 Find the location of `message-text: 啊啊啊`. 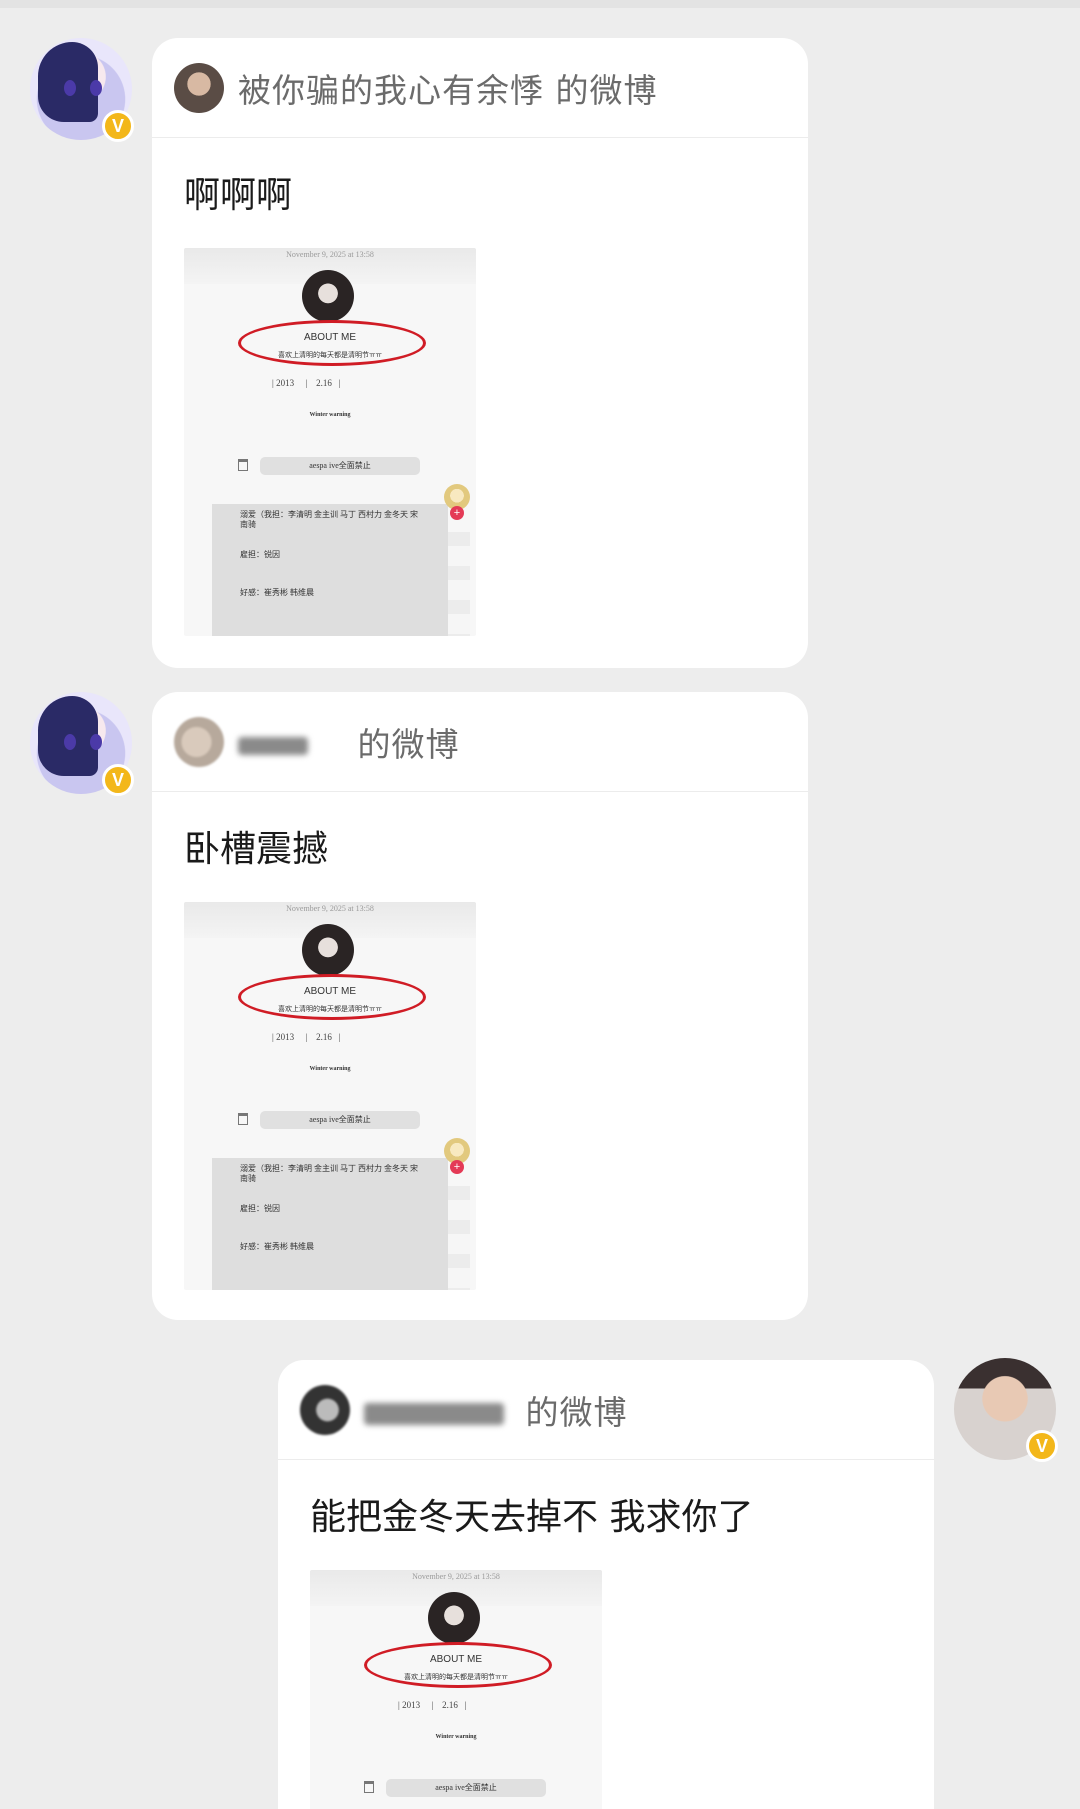

message-text: 啊啊啊 is located at coordinates (238, 195).